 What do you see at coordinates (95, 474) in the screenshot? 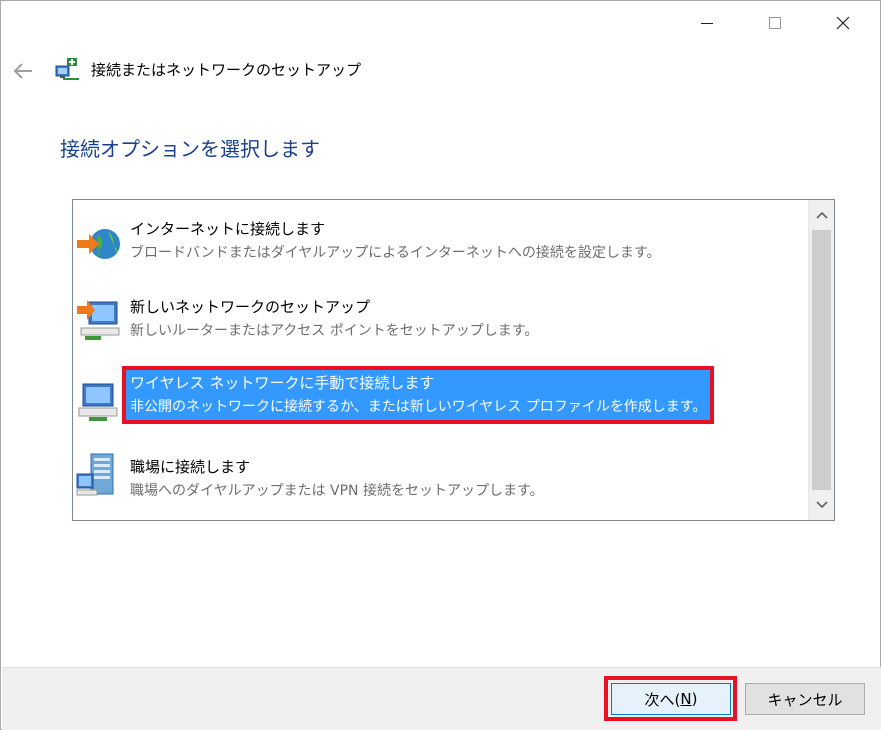
I see `workplace-icon` at bounding box center [95, 474].